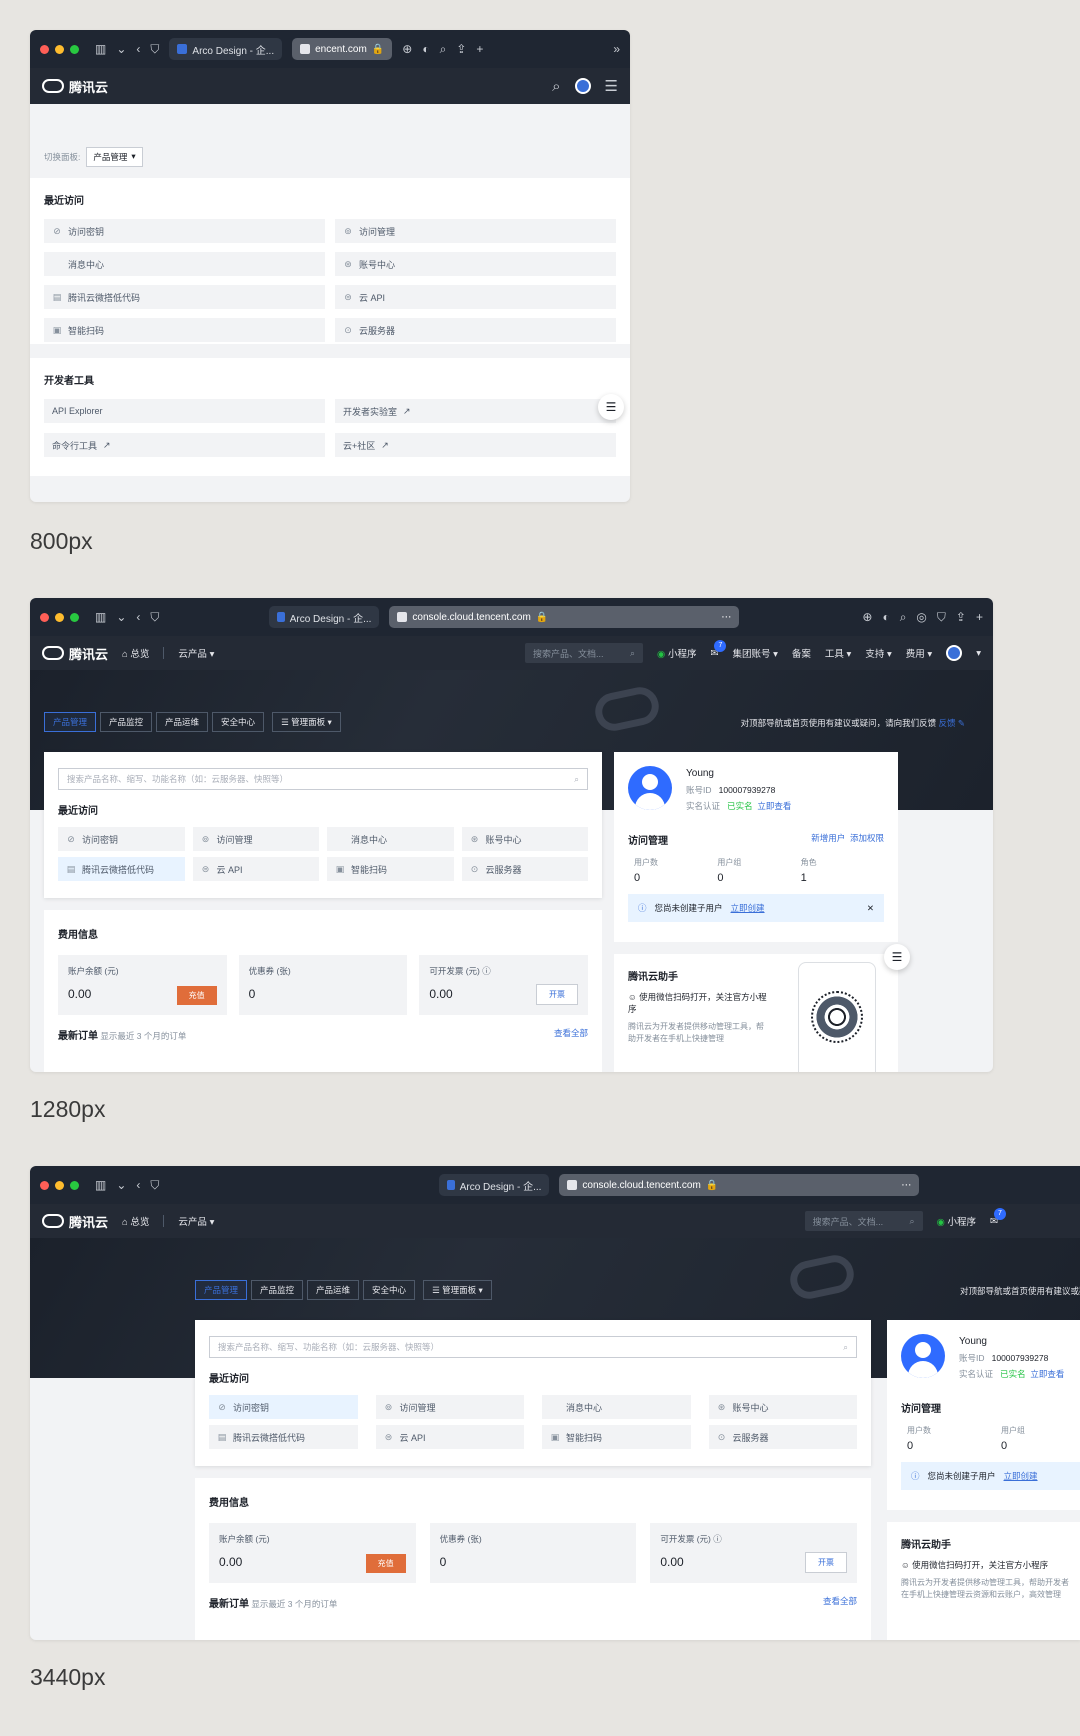 The image size is (1080, 1736). Describe the element at coordinates (838, 653) in the screenshot. I see `tools-menu: 工具 ▾` at that location.